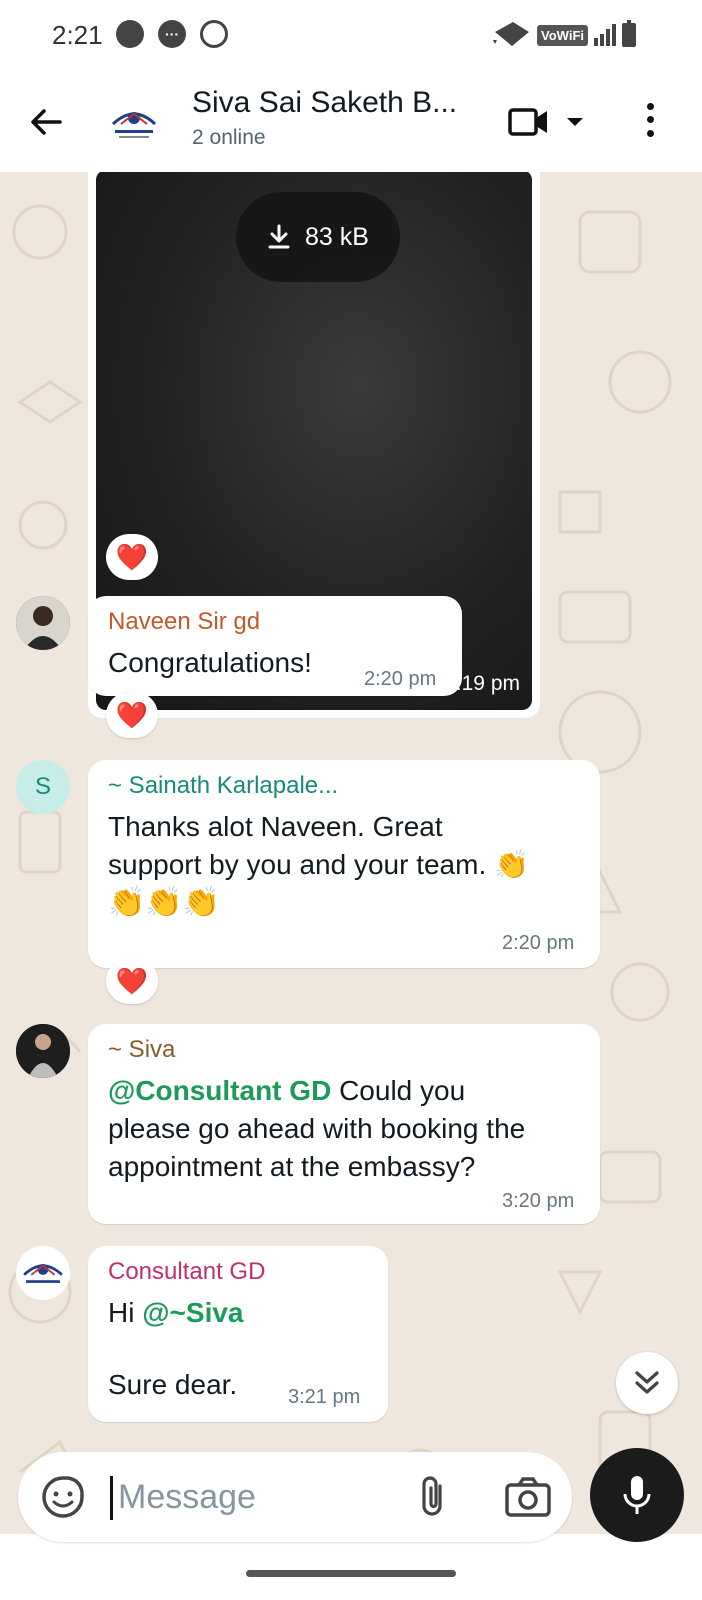 The height and width of the screenshot is (1600, 702). I want to click on status-bar: 2:21 ··· VoWiFi, so click(351, 36).